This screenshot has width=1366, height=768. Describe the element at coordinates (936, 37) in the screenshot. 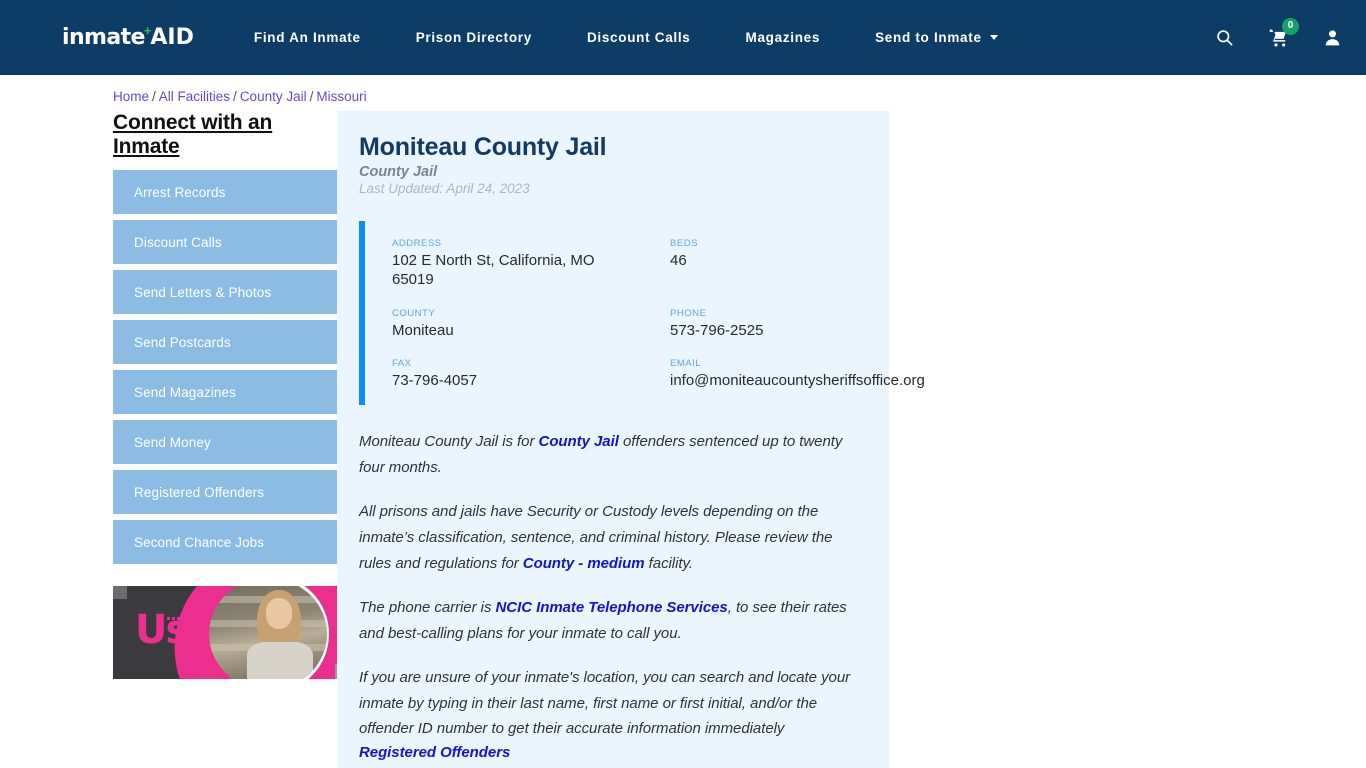

I see `nav-item-send-to-inmate: Send to Inmate` at that location.